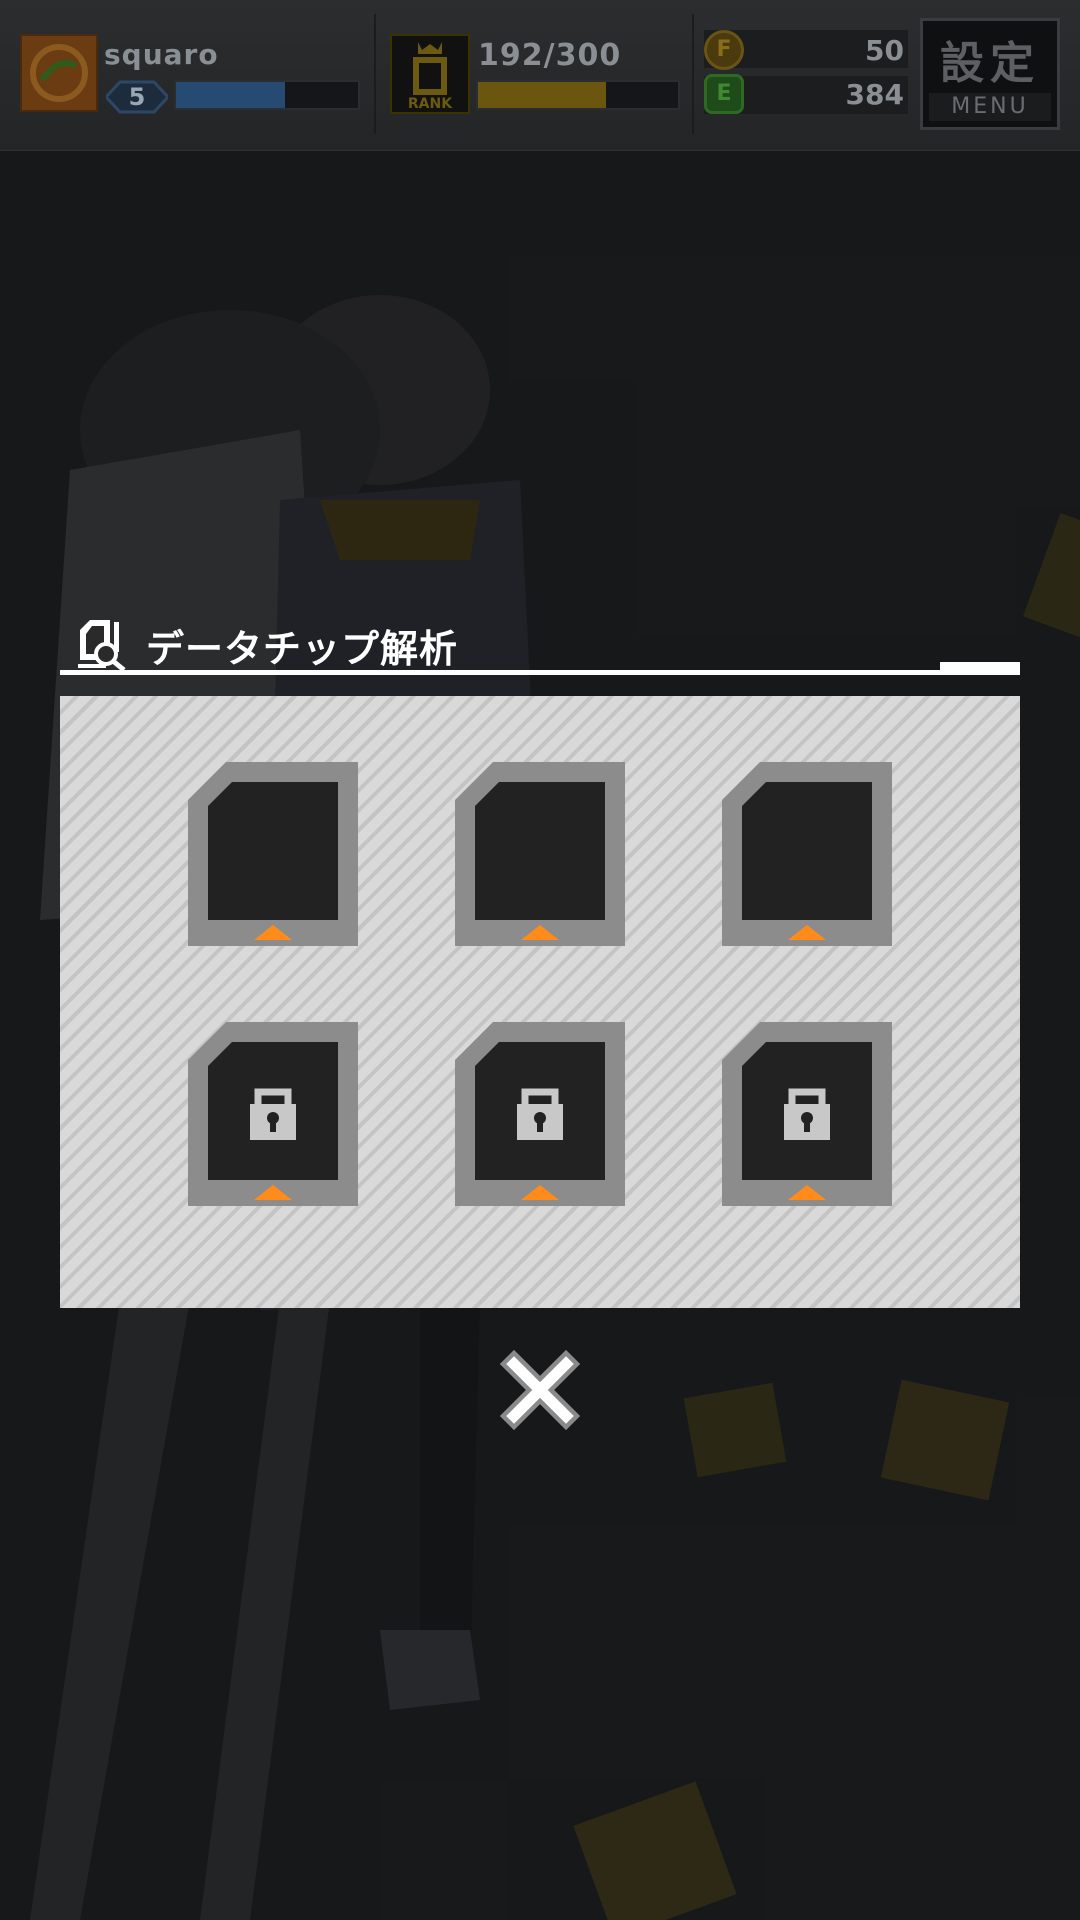 The width and height of the screenshot is (1080, 1920). What do you see at coordinates (884, 50) in the screenshot?
I see `currency-f-value: 50` at bounding box center [884, 50].